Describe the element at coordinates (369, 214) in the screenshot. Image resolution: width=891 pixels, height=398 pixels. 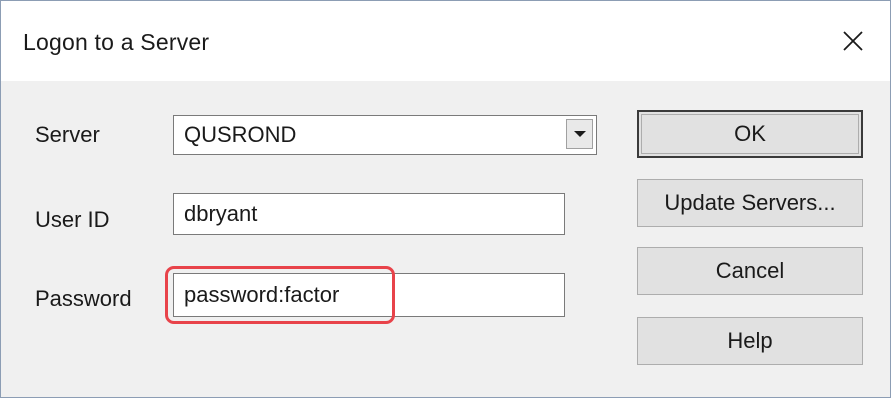
I see `user-id-input: dbryant` at that location.